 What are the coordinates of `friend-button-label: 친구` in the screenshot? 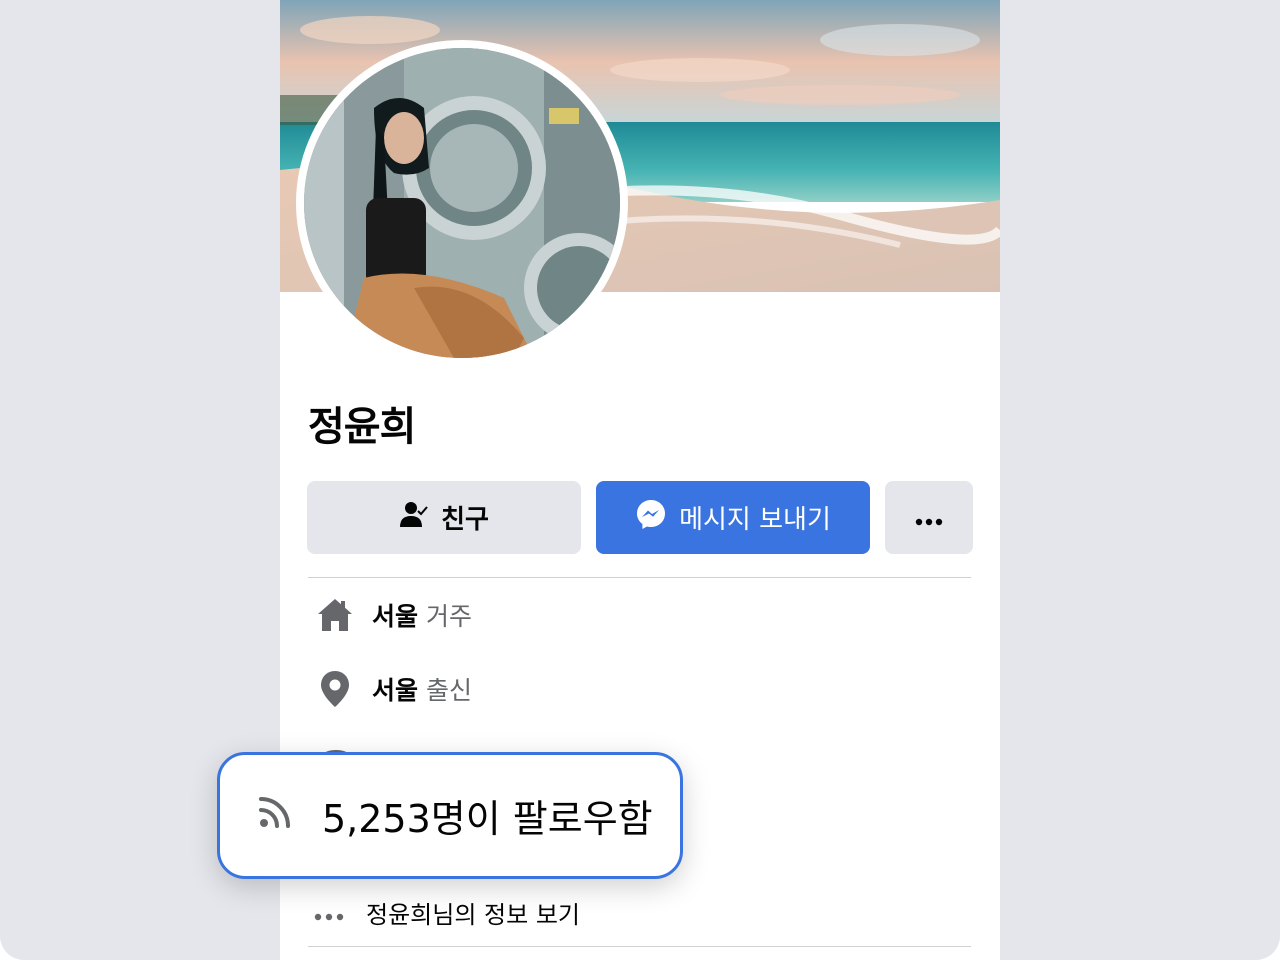 It's located at (465, 520).